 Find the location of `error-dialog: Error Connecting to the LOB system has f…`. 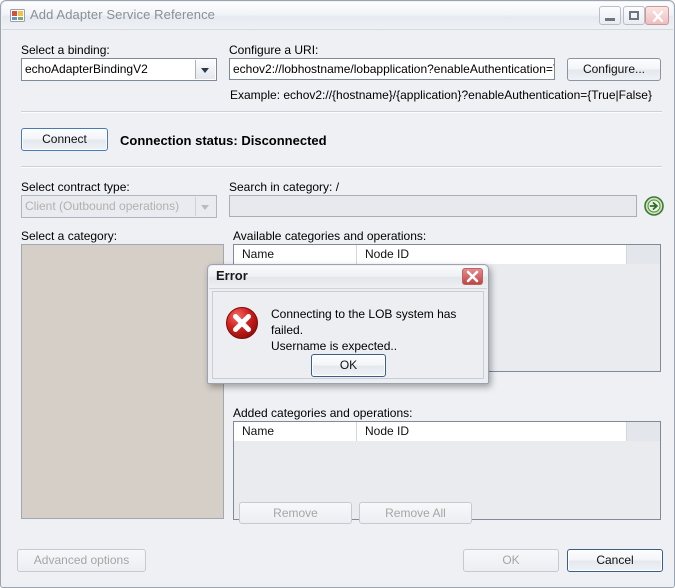

error-dialog: Error Connecting to the LOB system has f… is located at coordinates (348, 324).